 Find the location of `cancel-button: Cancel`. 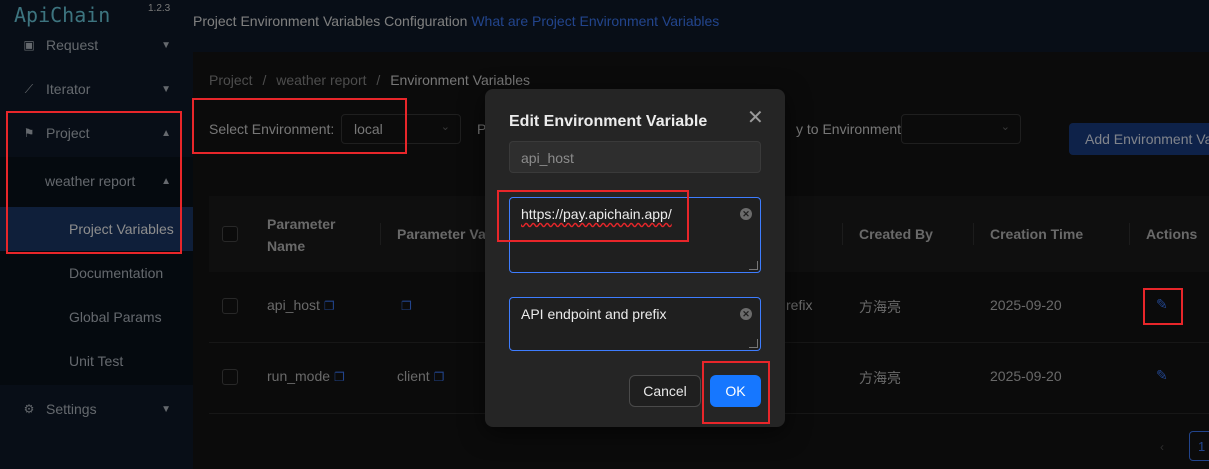

cancel-button: Cancel is located at coordinates (665, 391).